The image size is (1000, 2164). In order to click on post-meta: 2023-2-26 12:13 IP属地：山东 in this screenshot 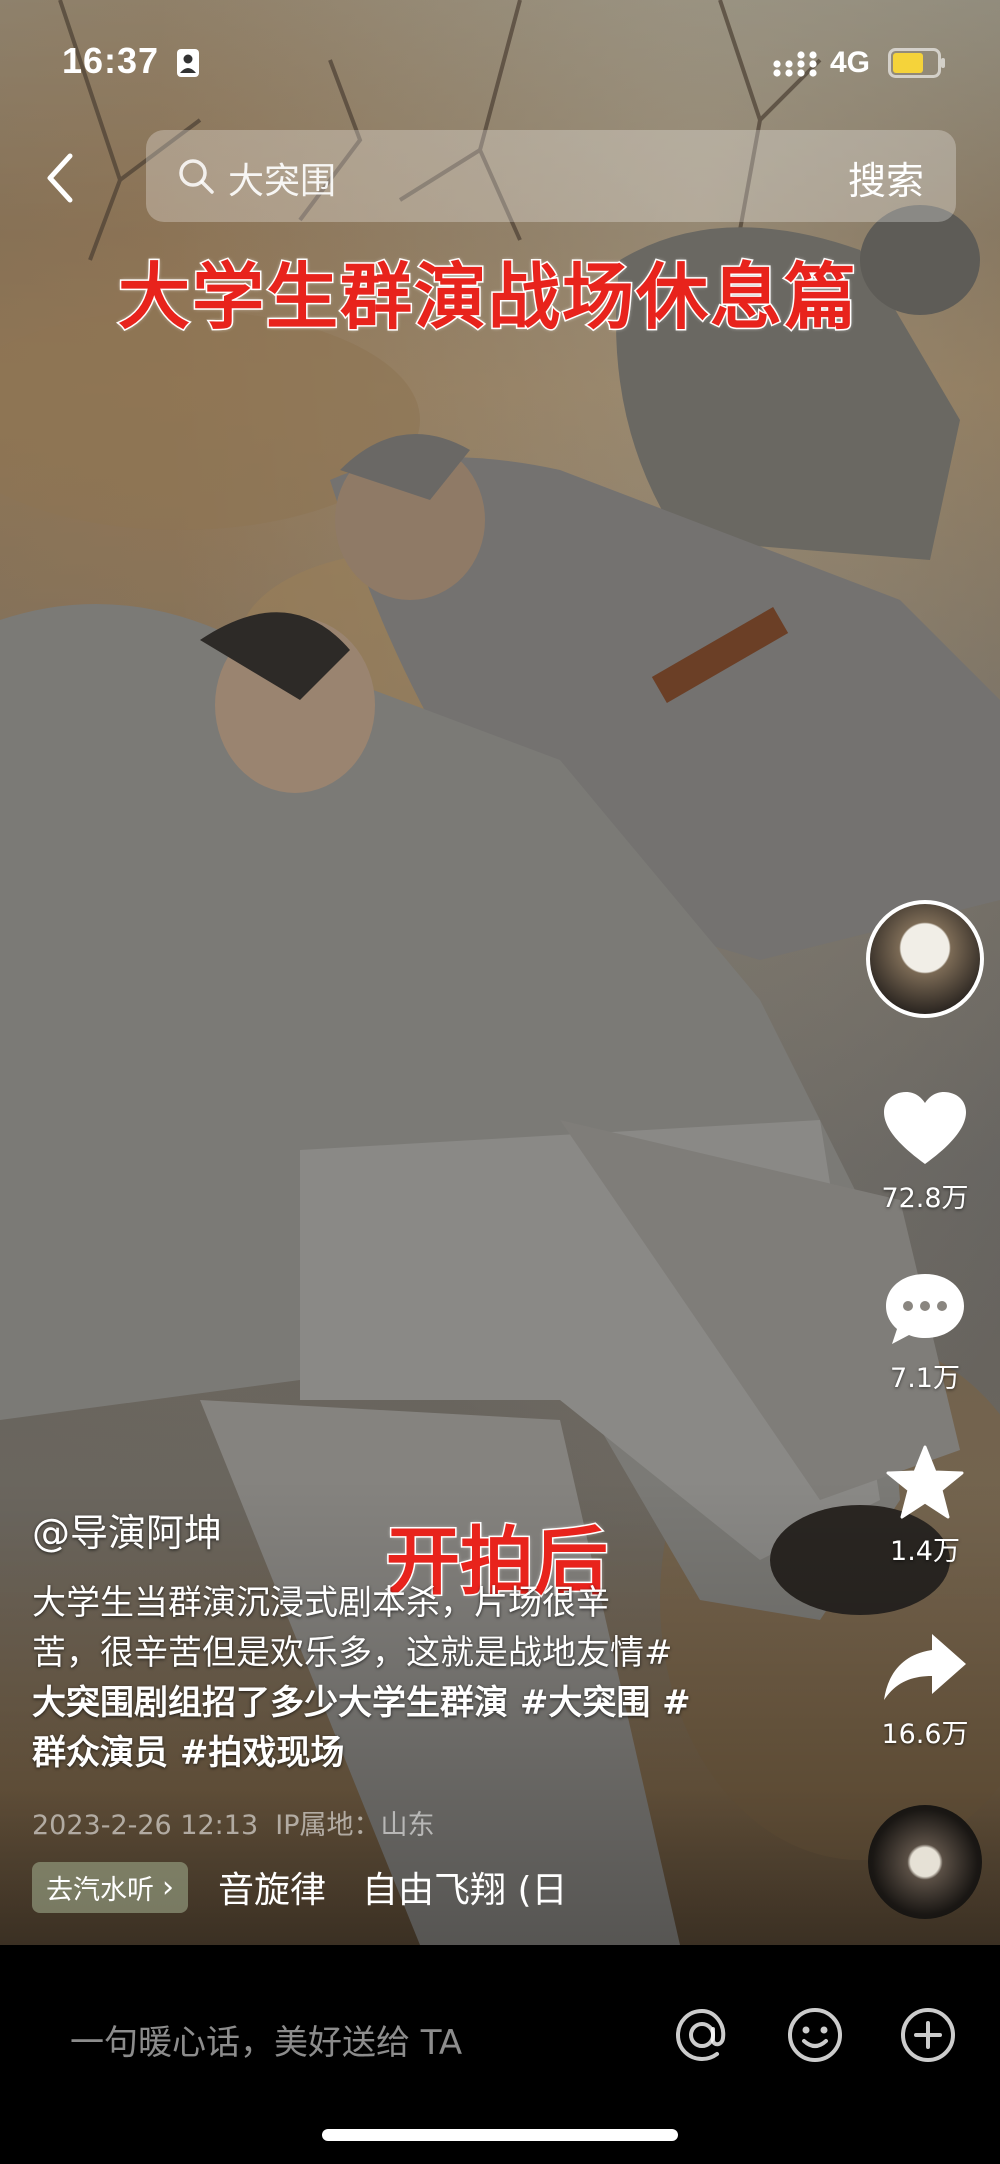, I will do `click(233, 1822)`.